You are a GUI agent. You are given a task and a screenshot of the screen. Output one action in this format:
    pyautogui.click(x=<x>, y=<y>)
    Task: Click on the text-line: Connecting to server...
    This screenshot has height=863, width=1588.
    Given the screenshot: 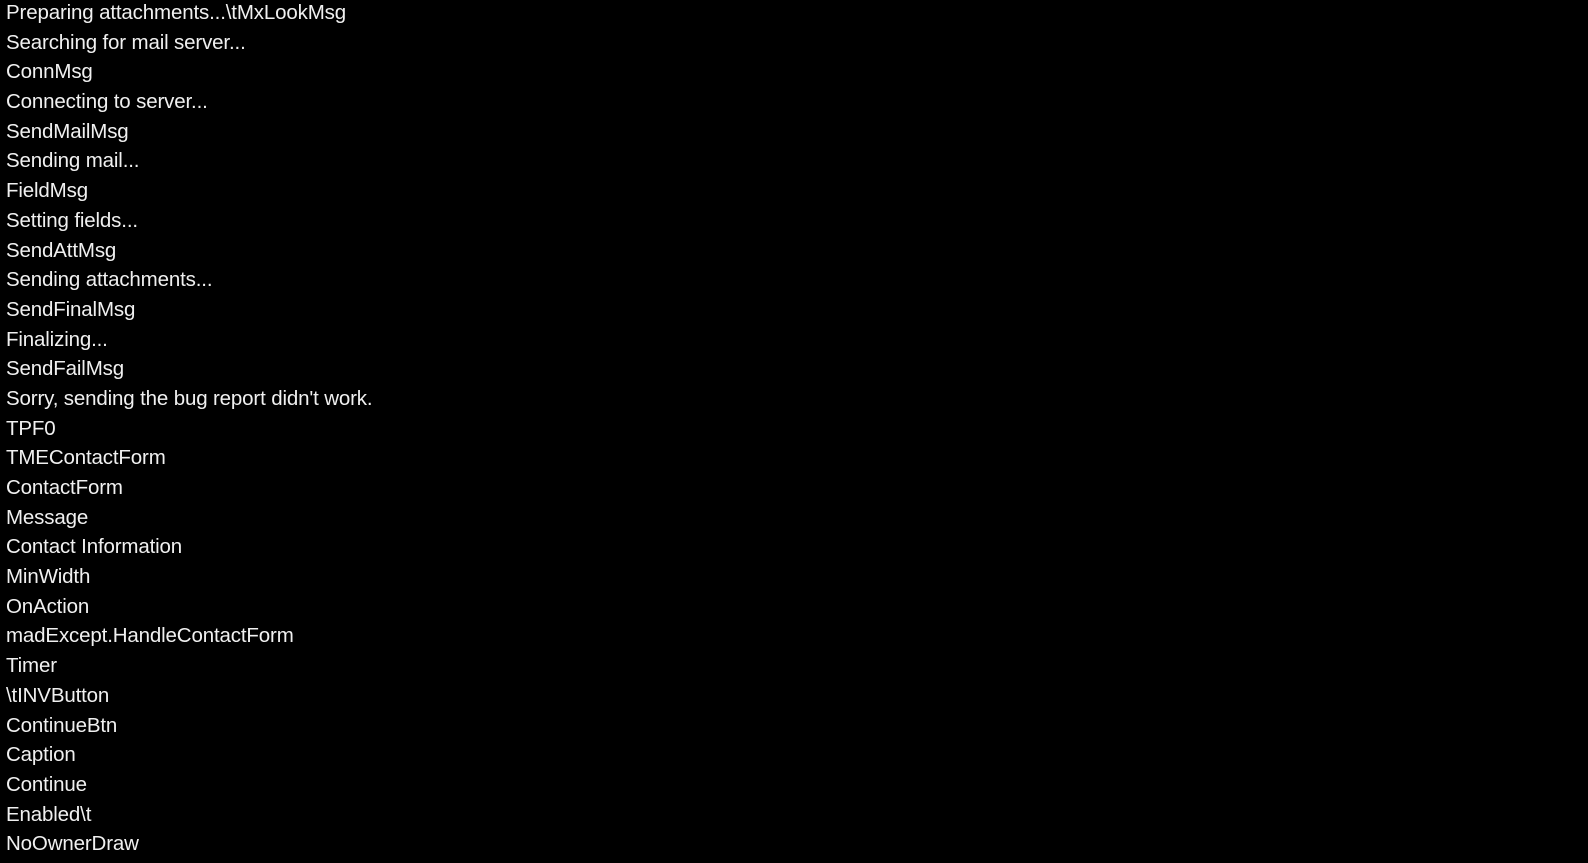 What is the action you would take?
    pyautogui.click(x=107, y=102)
    